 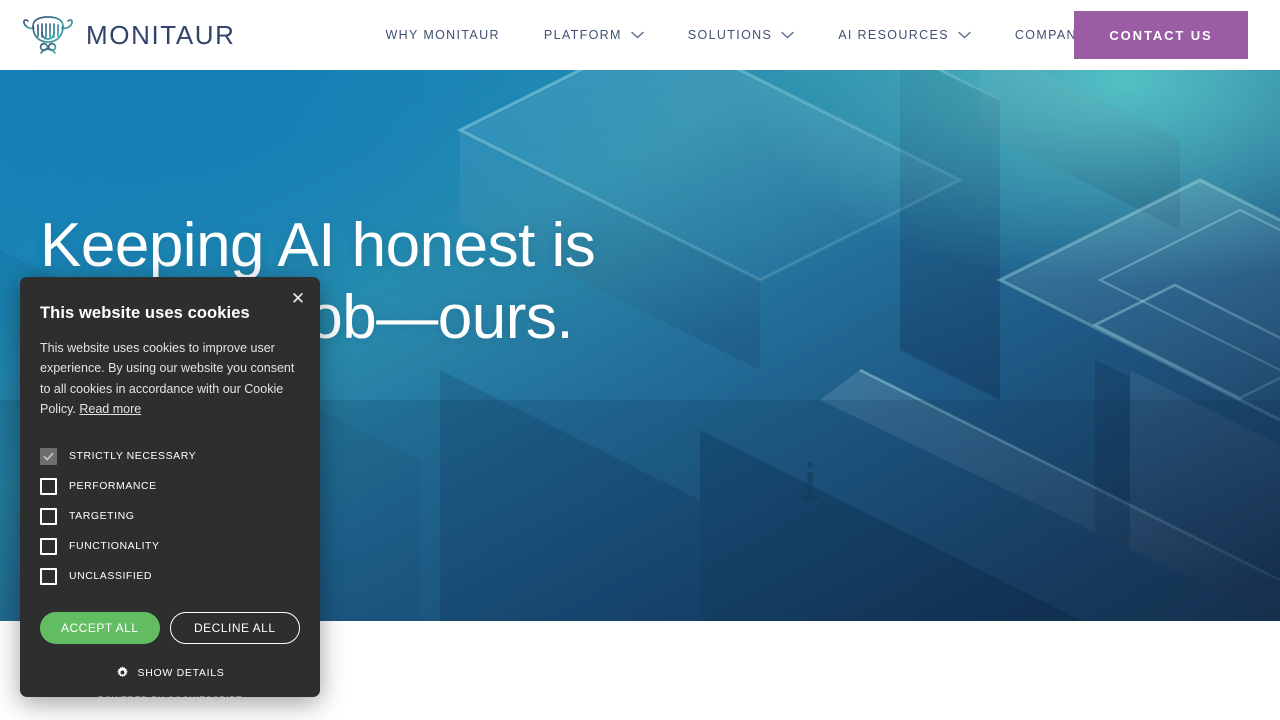 I want to click on check-icon, so click(x=48, y=456).